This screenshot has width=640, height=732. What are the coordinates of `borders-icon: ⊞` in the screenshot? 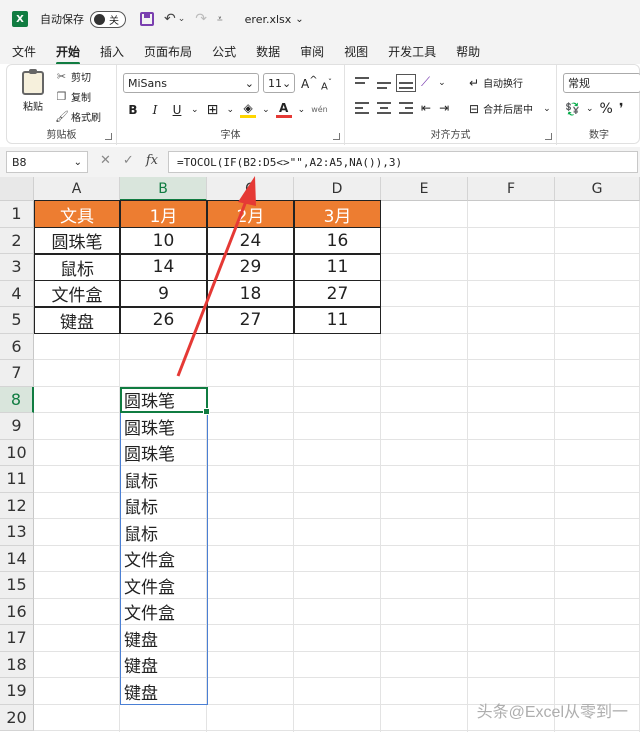 It's located at (213, 110).